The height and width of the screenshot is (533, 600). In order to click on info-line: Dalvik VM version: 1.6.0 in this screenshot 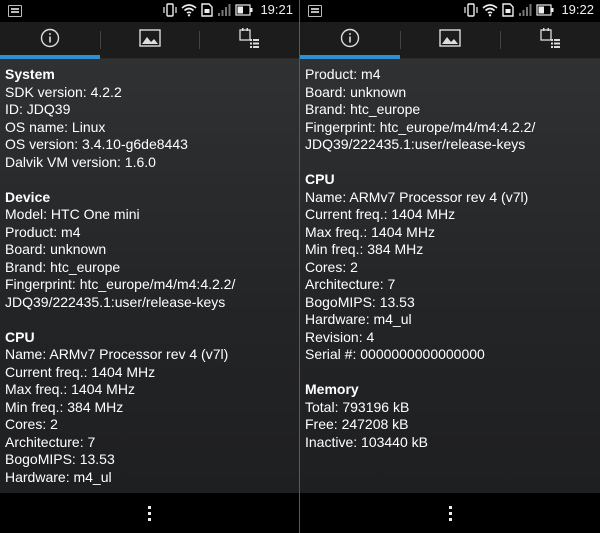, I will do `click(80, 161)`.